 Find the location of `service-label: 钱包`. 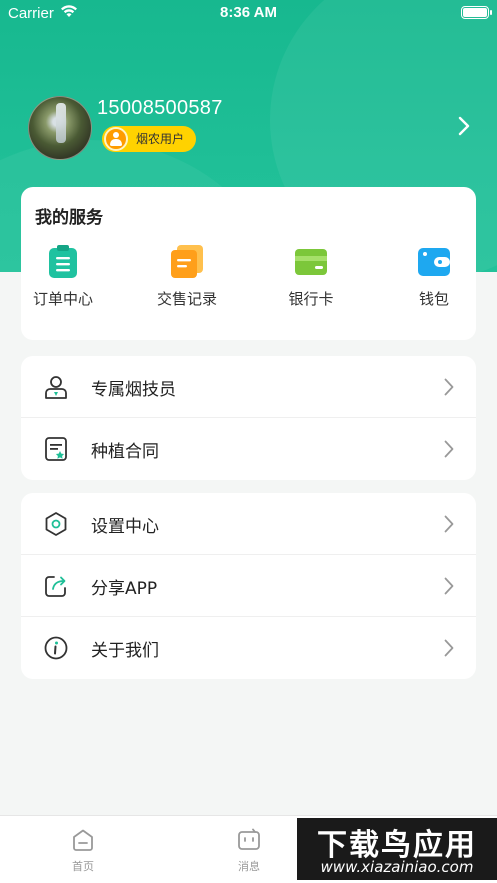

service-label: 钱包 is located at coordinates (433, 299).